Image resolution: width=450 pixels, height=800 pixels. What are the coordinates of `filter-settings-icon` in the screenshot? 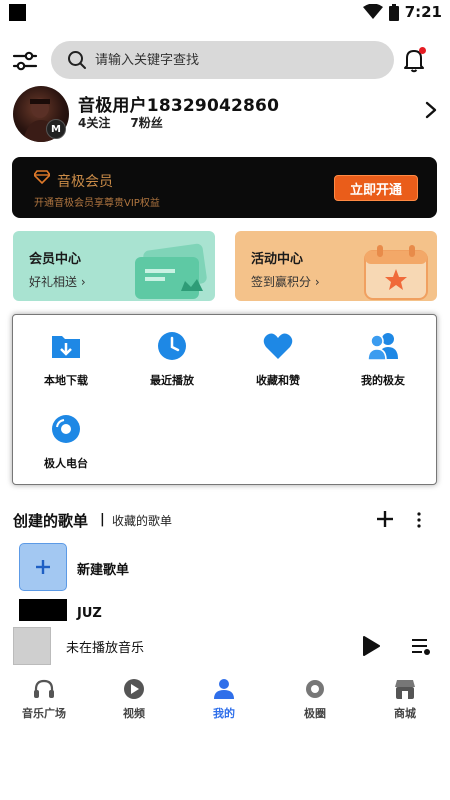 It's located at (25, 61).